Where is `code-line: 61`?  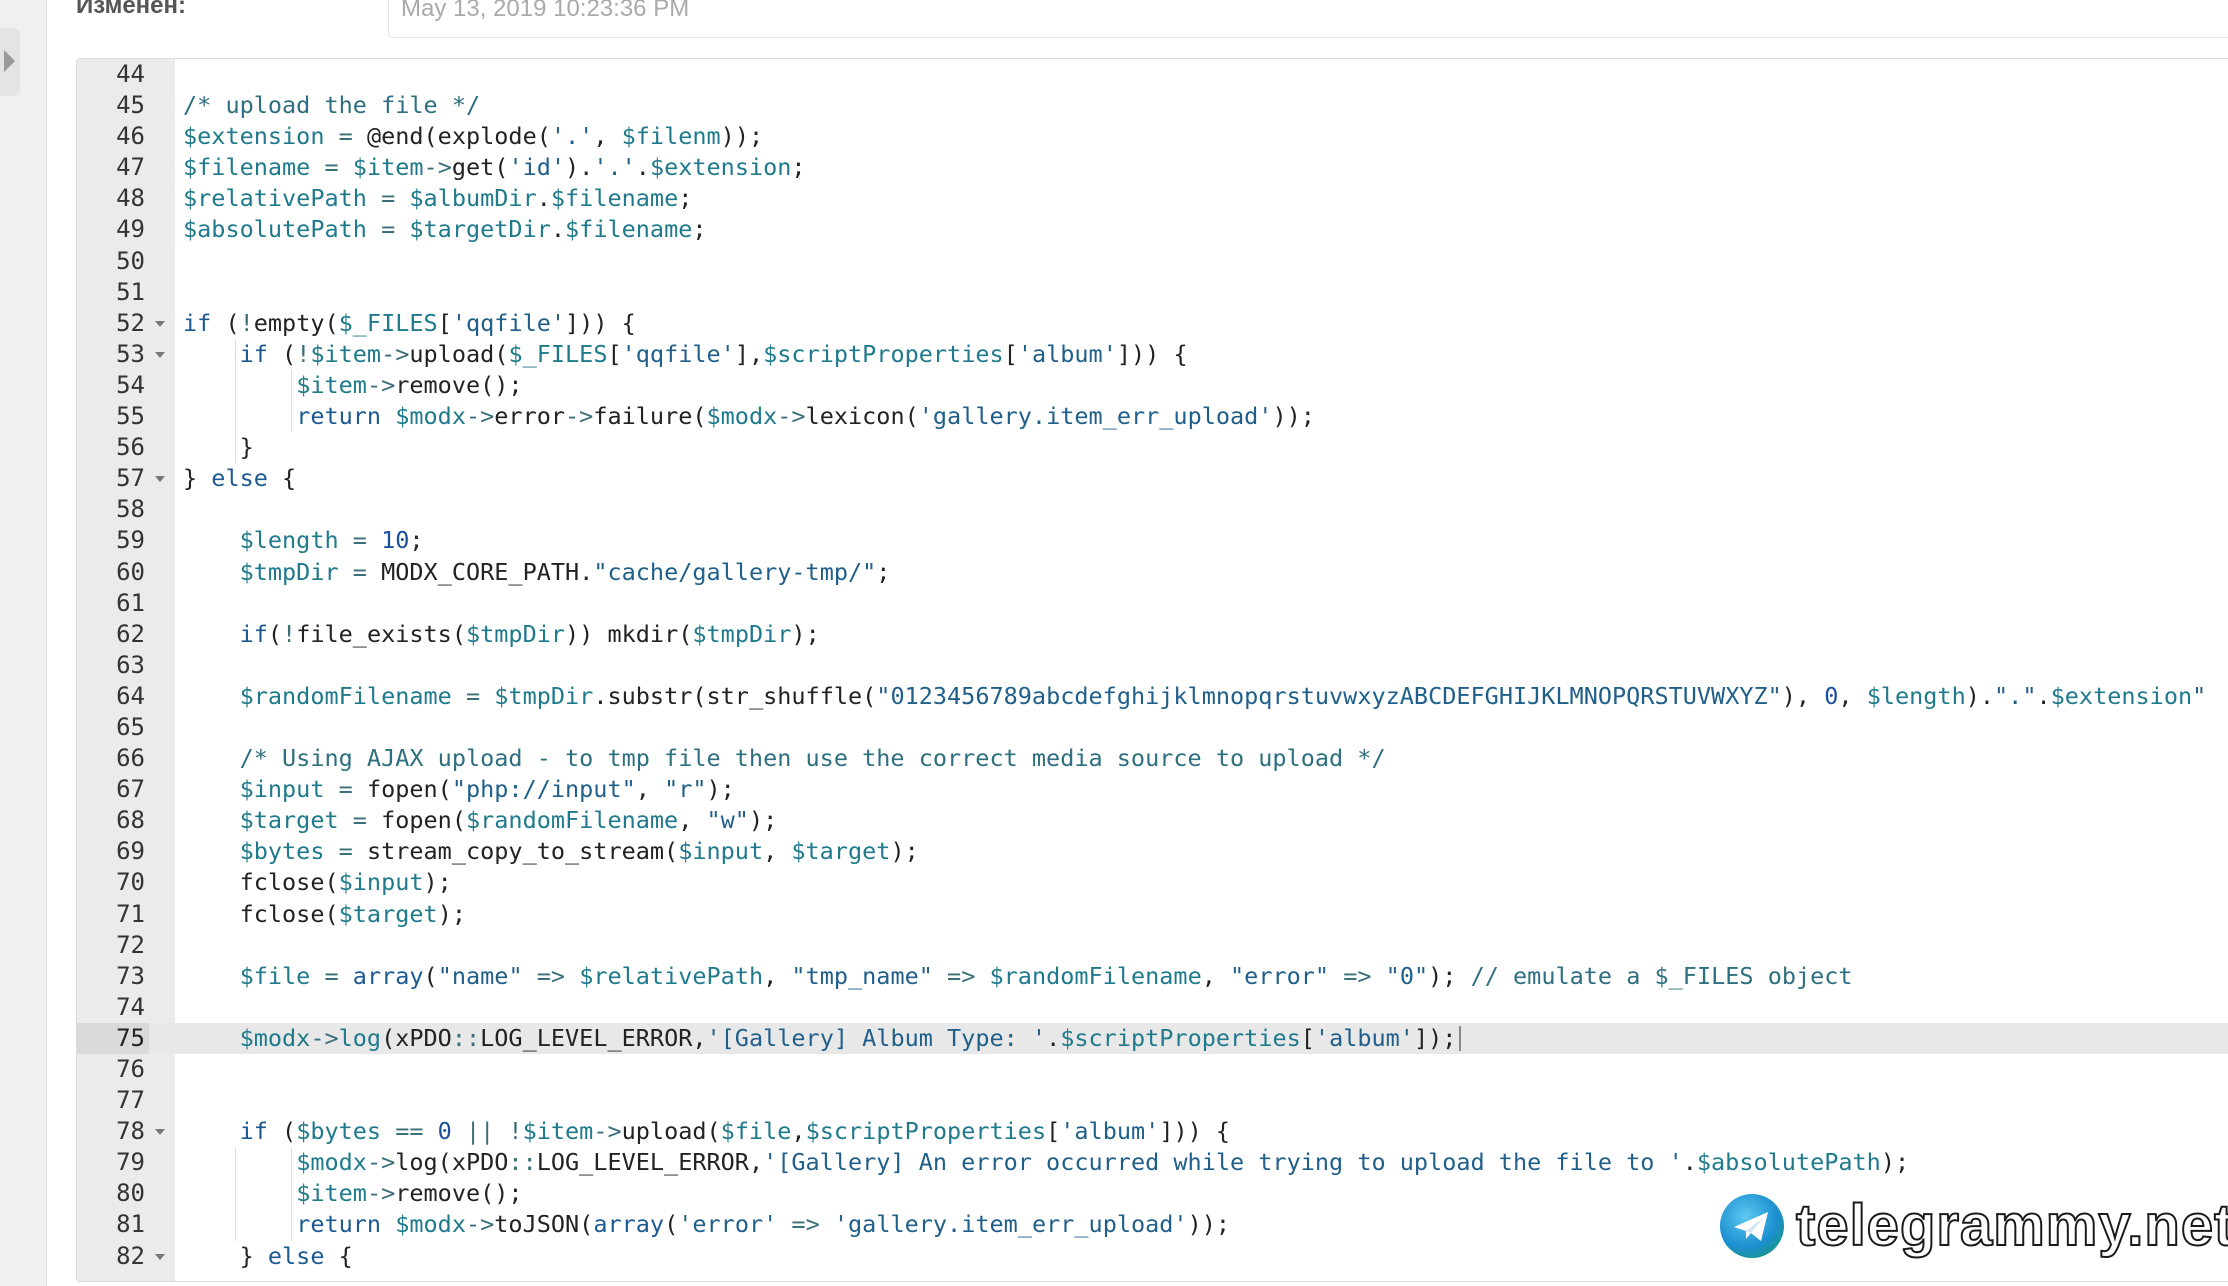
code-line: 61 is located at coordinates (1152, 603).